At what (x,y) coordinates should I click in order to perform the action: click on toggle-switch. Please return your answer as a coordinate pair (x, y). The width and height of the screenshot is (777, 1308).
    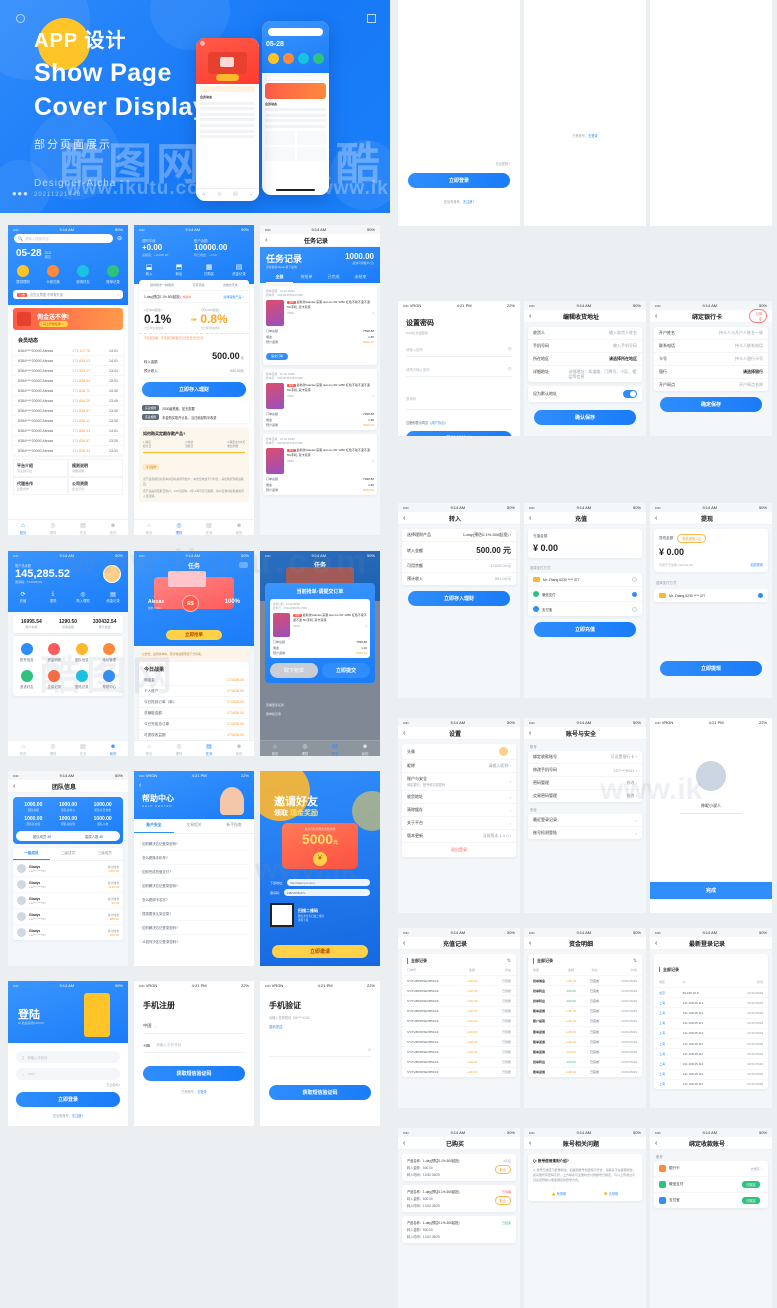
    Looking at the image, I should click on (630, 394).